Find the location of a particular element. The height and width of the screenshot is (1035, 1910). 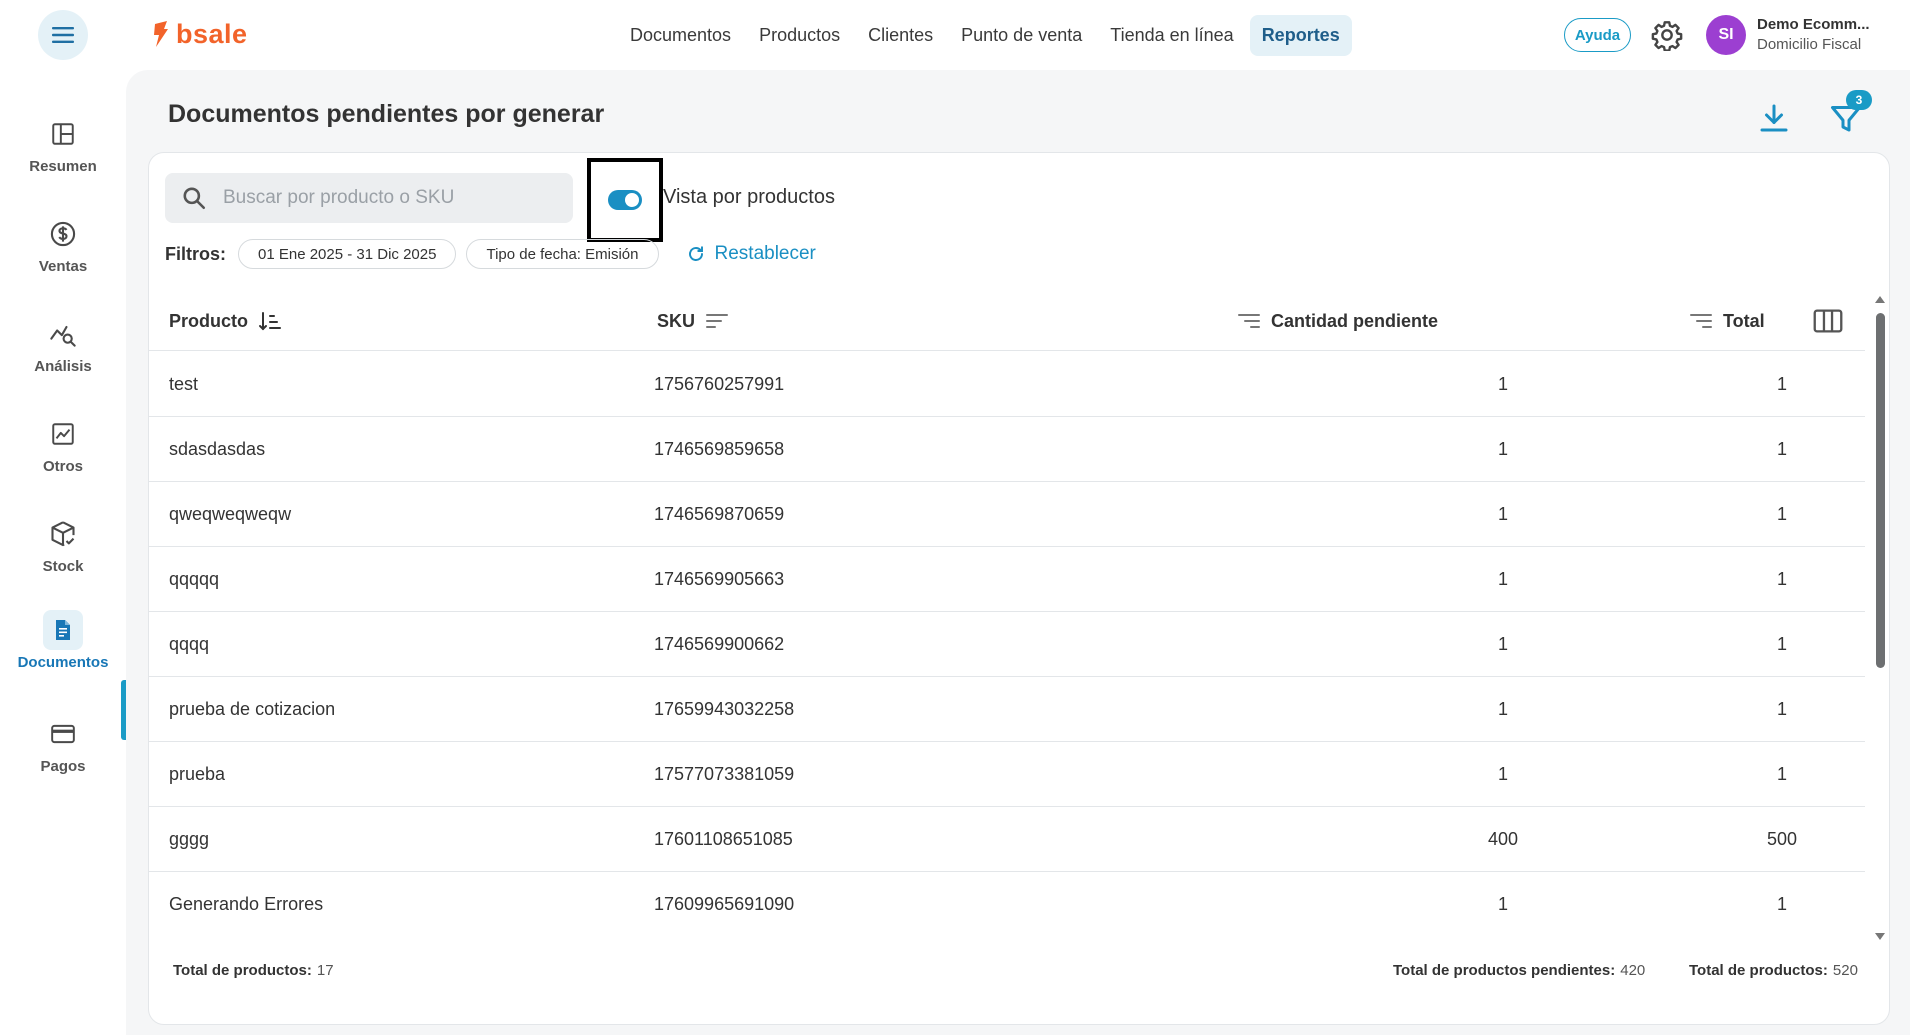

bsale-logo: bsale is located at coordinates (200, 34).